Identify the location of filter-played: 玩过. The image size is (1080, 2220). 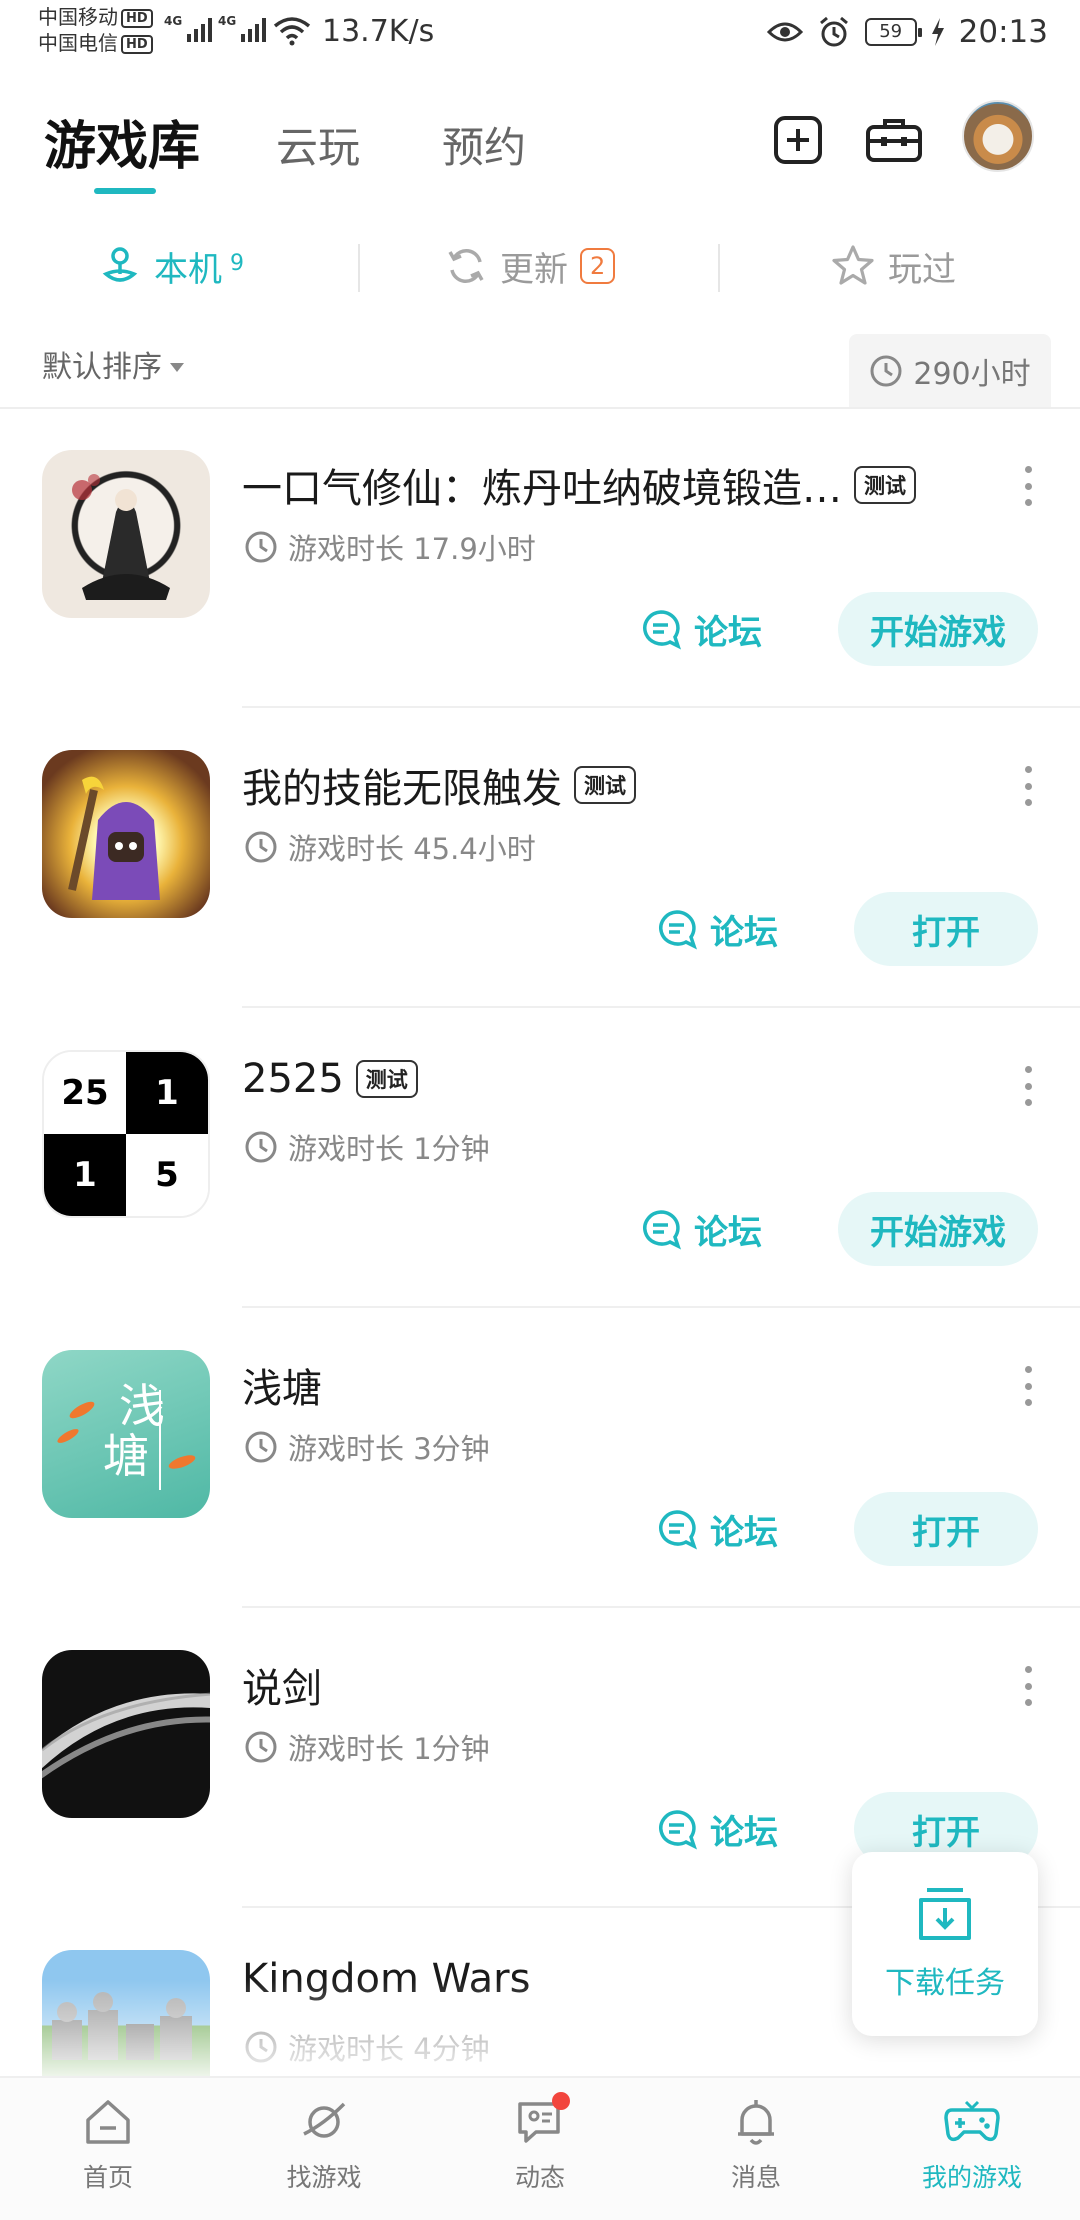
(893, 266).